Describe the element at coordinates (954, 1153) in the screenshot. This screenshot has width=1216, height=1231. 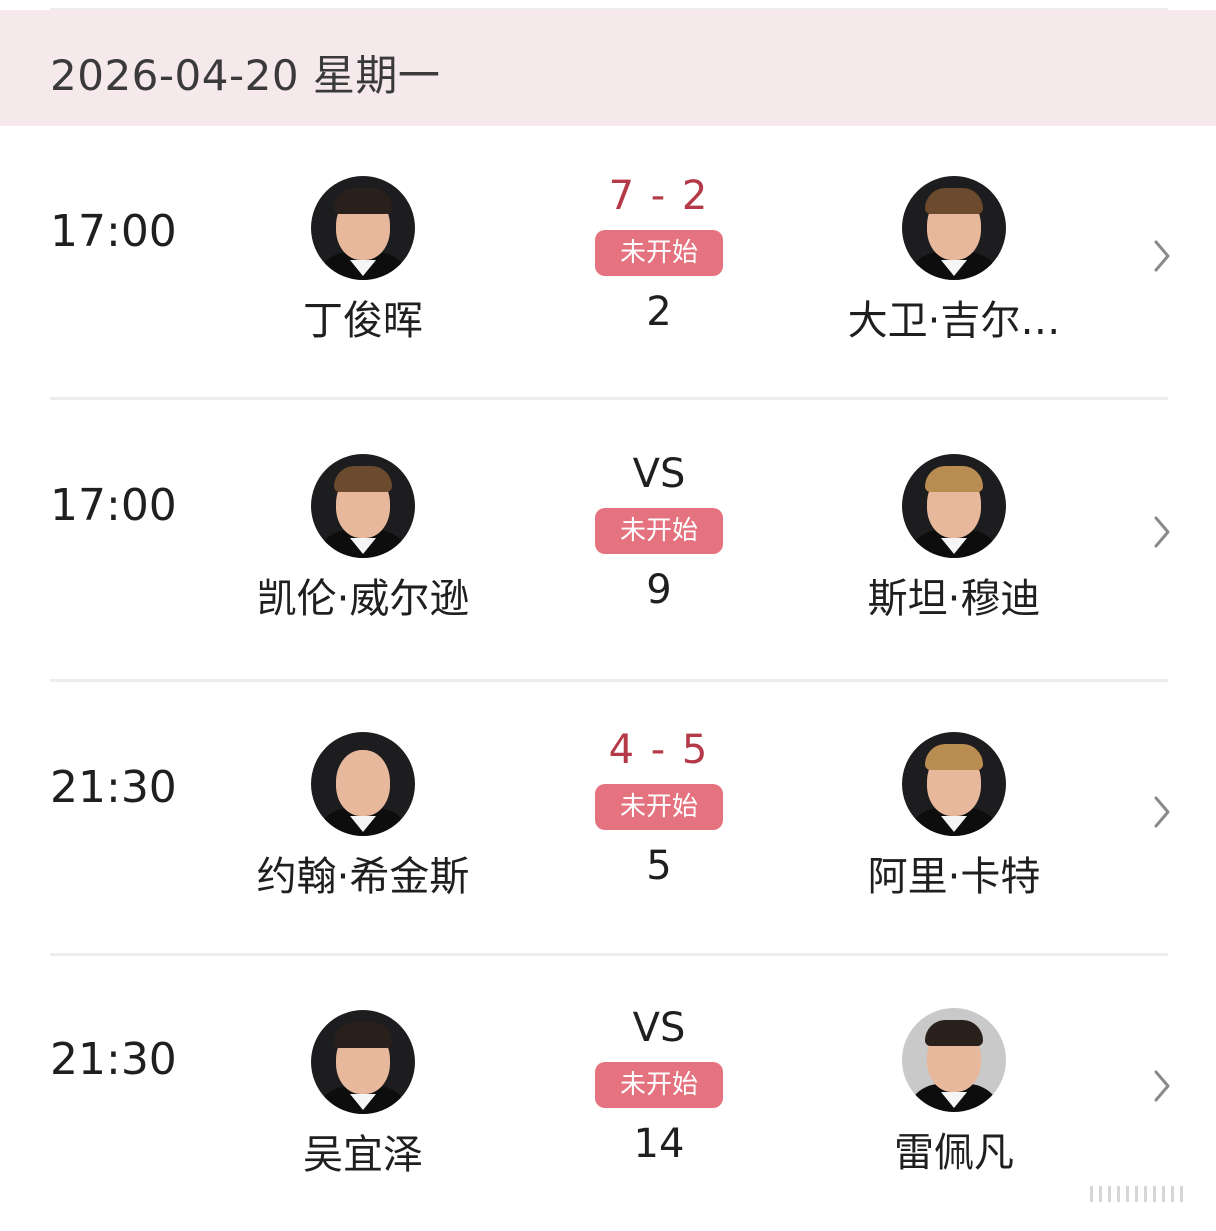
I see `player-name: 雷佩凡` at that location.